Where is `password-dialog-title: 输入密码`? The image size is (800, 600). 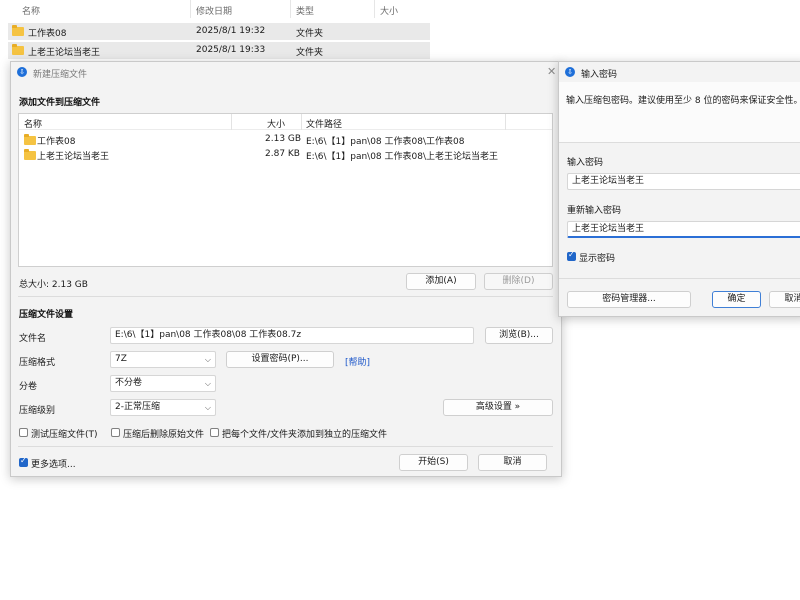 password-dialog-title: 输入密码 is located at coordinates (599, 75).